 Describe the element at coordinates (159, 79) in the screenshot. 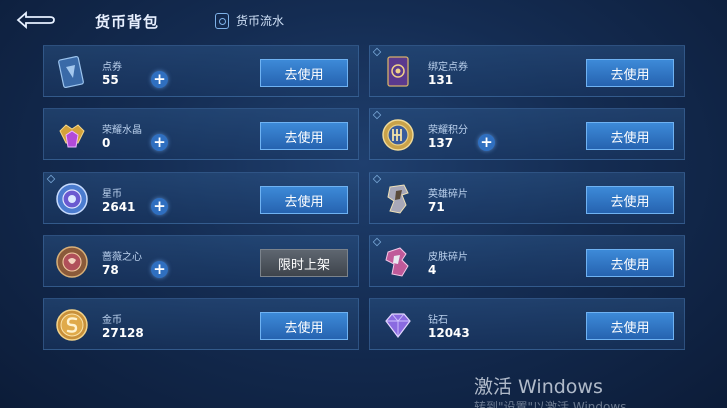

I see `add-coupon-button: +` at that location.